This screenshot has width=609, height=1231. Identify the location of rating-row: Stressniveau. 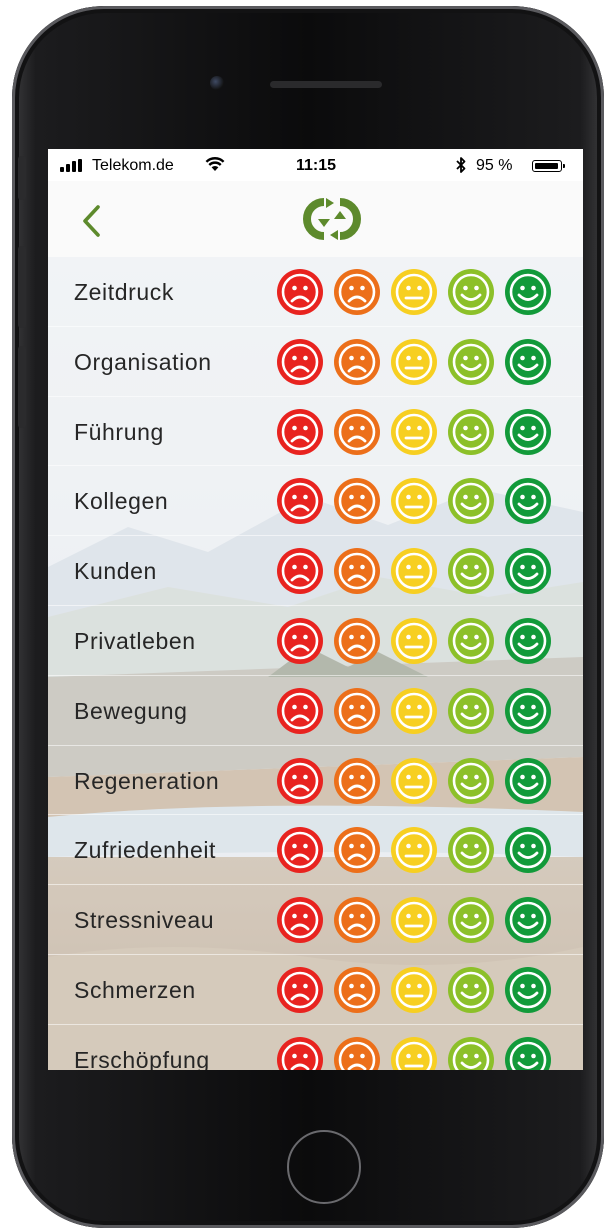
(315, 920).